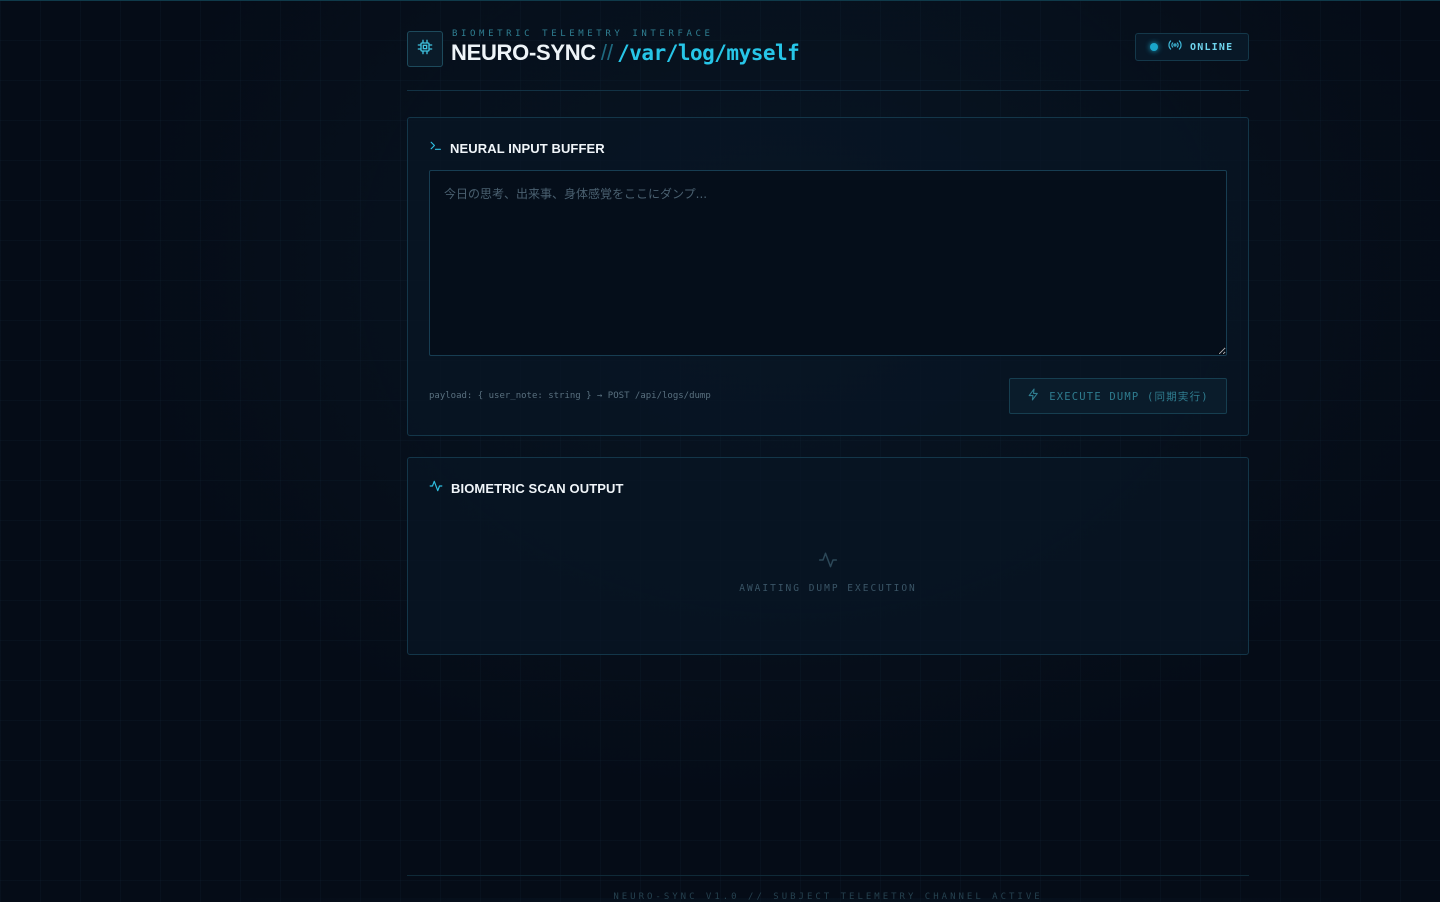 The width and height of the screenshot is (1440, 902). What do you see at coordinates (435, 148) in the screenshot?
I see `terminal-prompt-icon` at bounding box center [435, 148].